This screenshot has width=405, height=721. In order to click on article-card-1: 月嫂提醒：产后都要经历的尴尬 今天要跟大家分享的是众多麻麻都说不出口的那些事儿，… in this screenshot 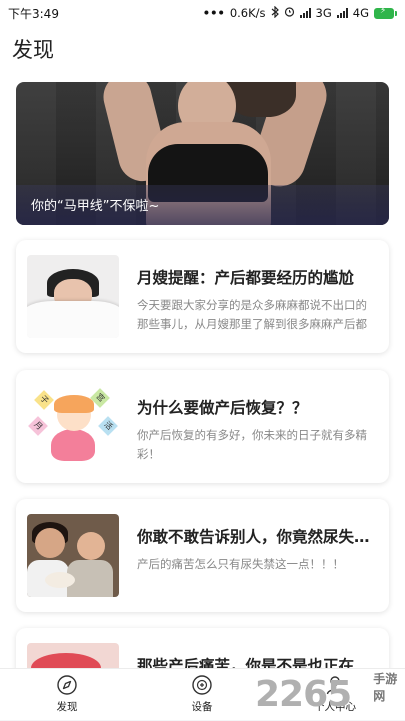, I will do `click(202, 296)`.